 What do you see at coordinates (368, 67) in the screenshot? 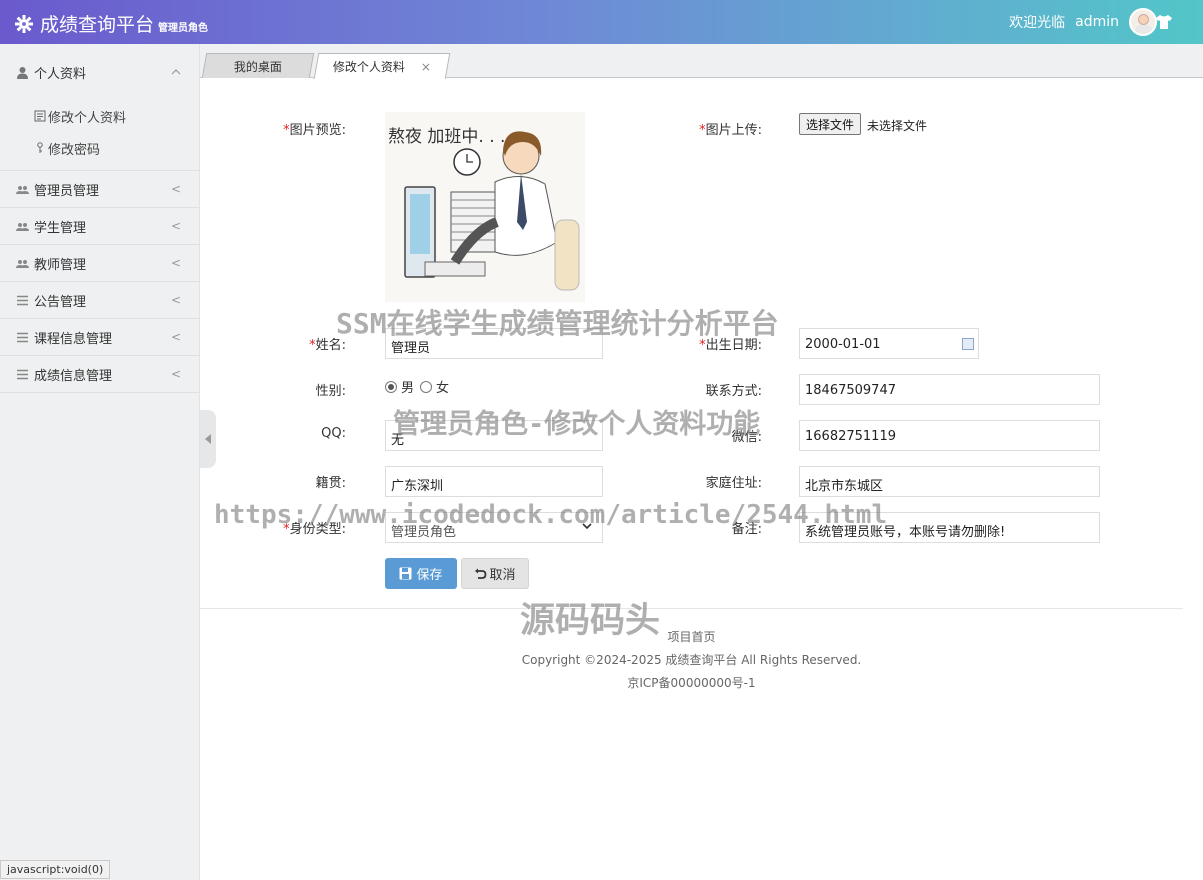
I see `tab-label: 修改个人资料` at bounding box center [368, 67].